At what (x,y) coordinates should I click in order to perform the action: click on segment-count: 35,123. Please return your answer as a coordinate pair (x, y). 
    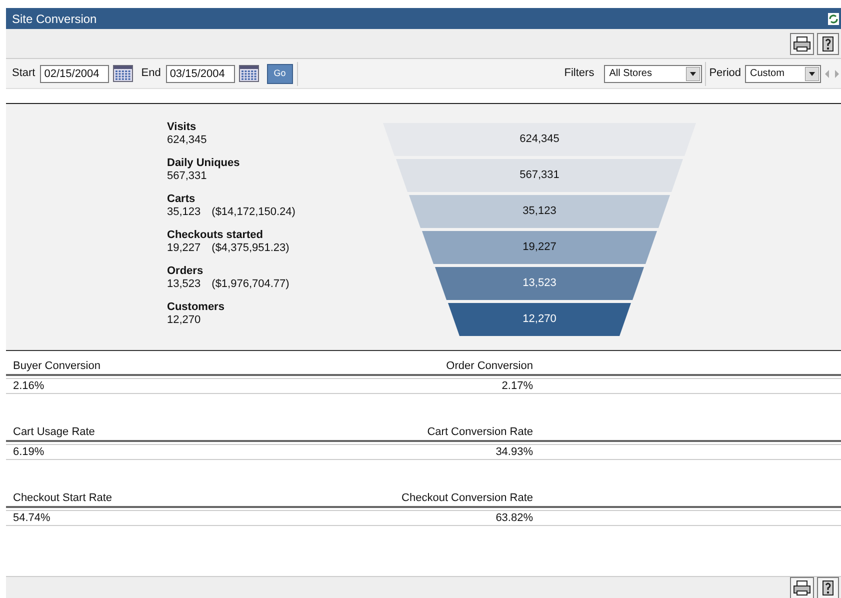
    Looking at the image, I should click on (539, 212).